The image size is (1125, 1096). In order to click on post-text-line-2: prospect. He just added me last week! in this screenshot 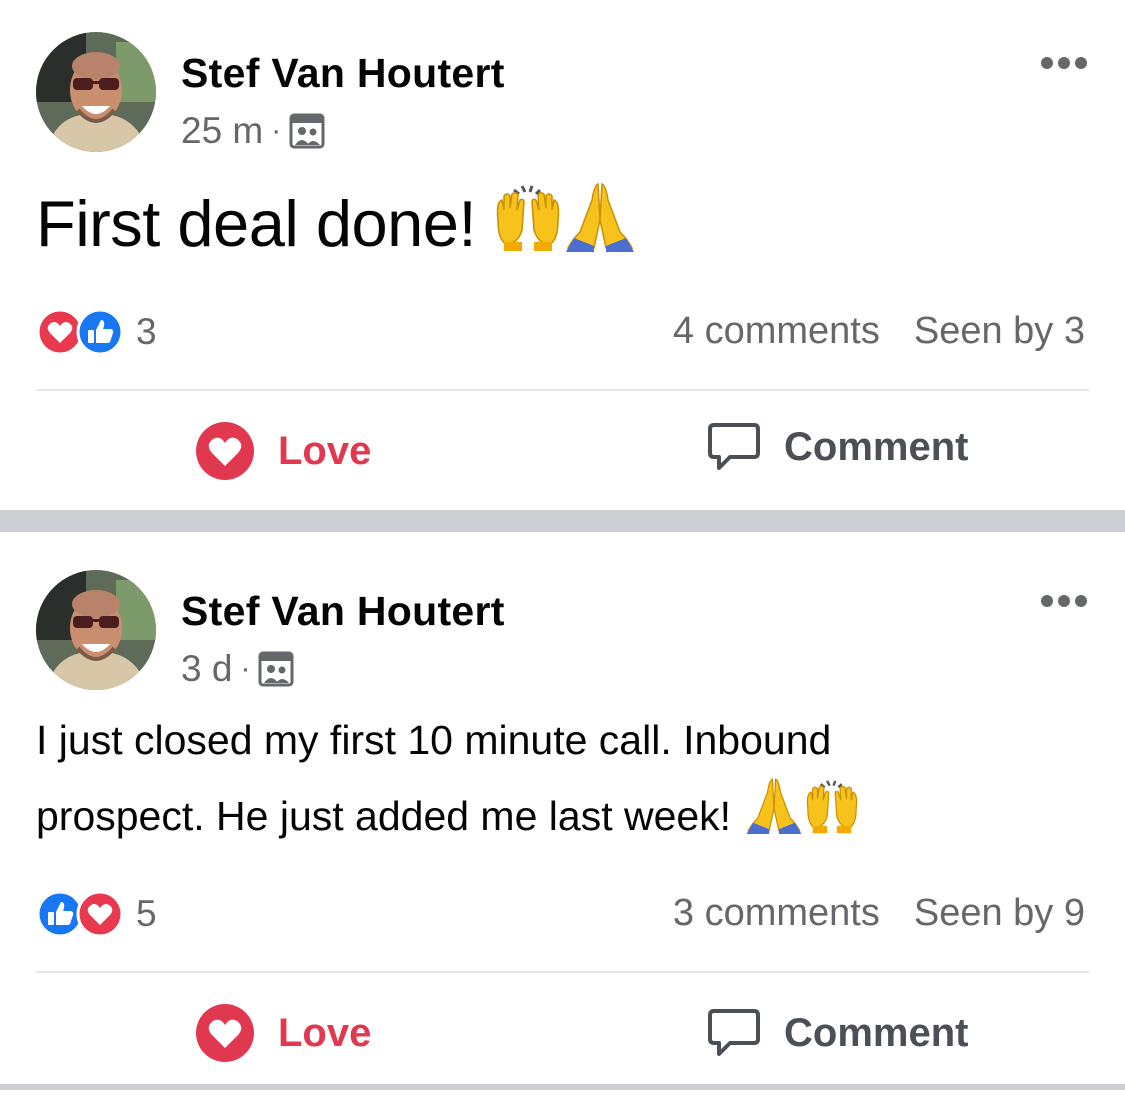, I will do `click(384, 816)`.